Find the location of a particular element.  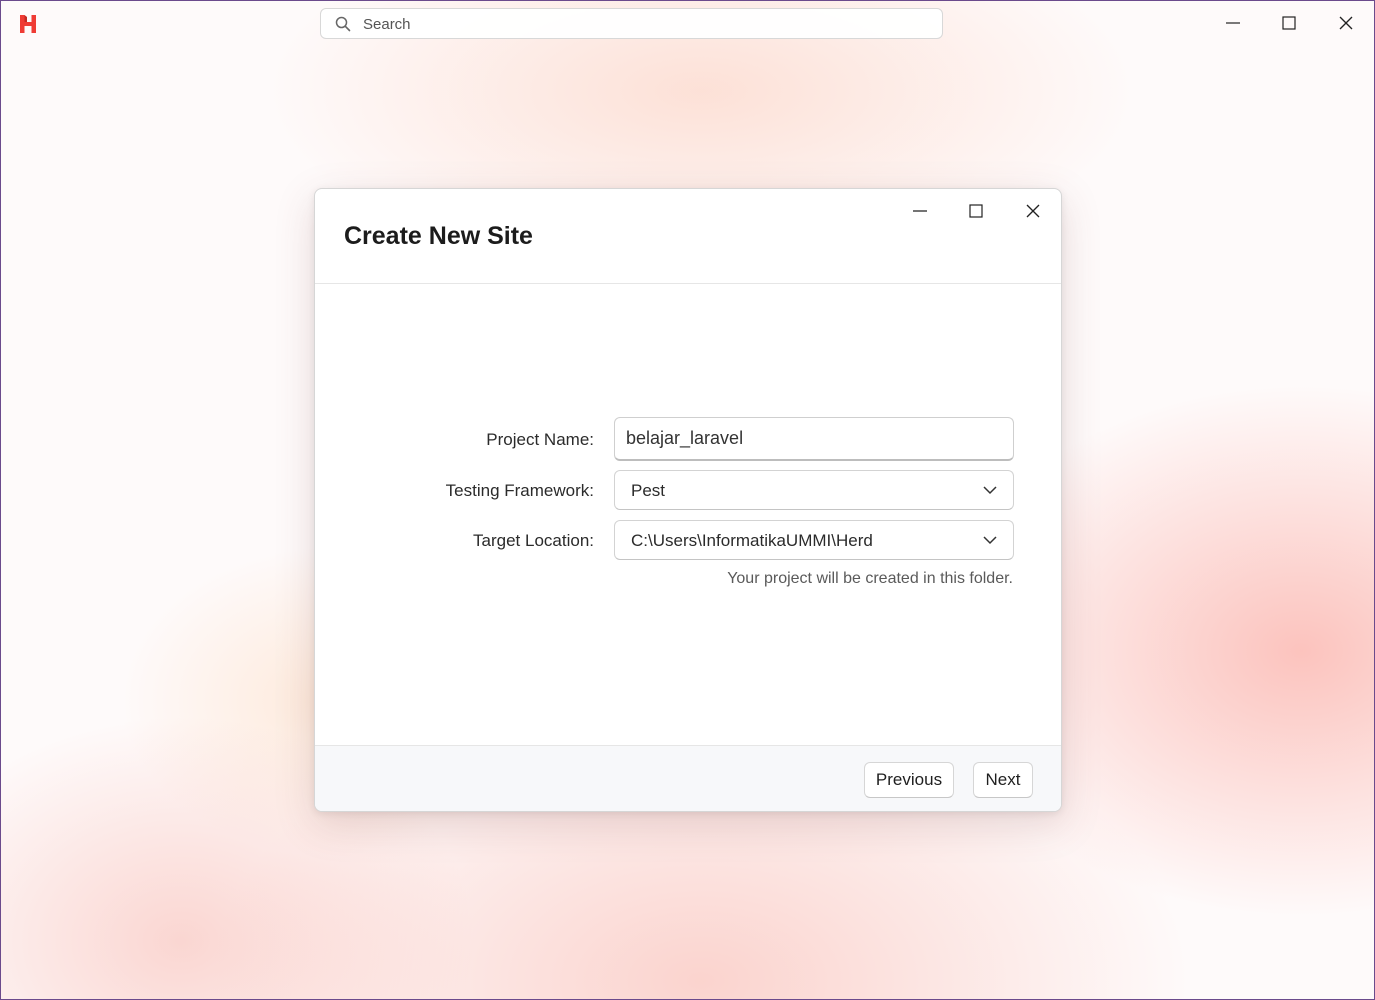

titlebar is located at coordinates (687, 23).